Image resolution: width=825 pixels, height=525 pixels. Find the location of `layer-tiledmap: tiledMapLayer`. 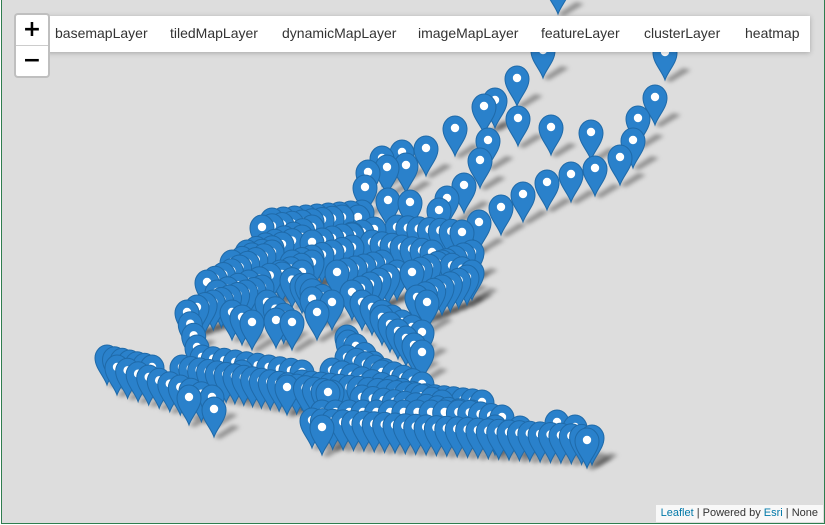

layer-tiledmap: tiledMapLayer is located at coordinates (214, 34).